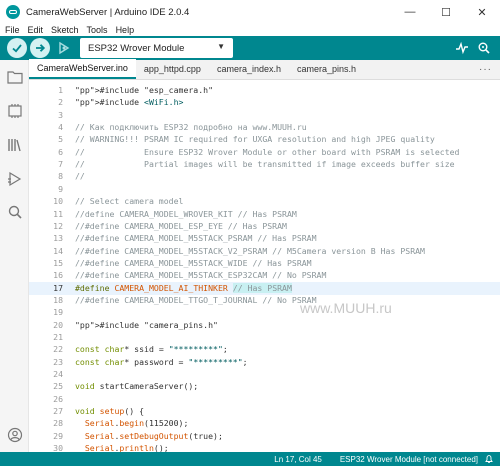 The width and height of the screenshot is (500, 466). Describe the element at coordinates (17, 48) in the screenshot. I see `verify-button` at that location.